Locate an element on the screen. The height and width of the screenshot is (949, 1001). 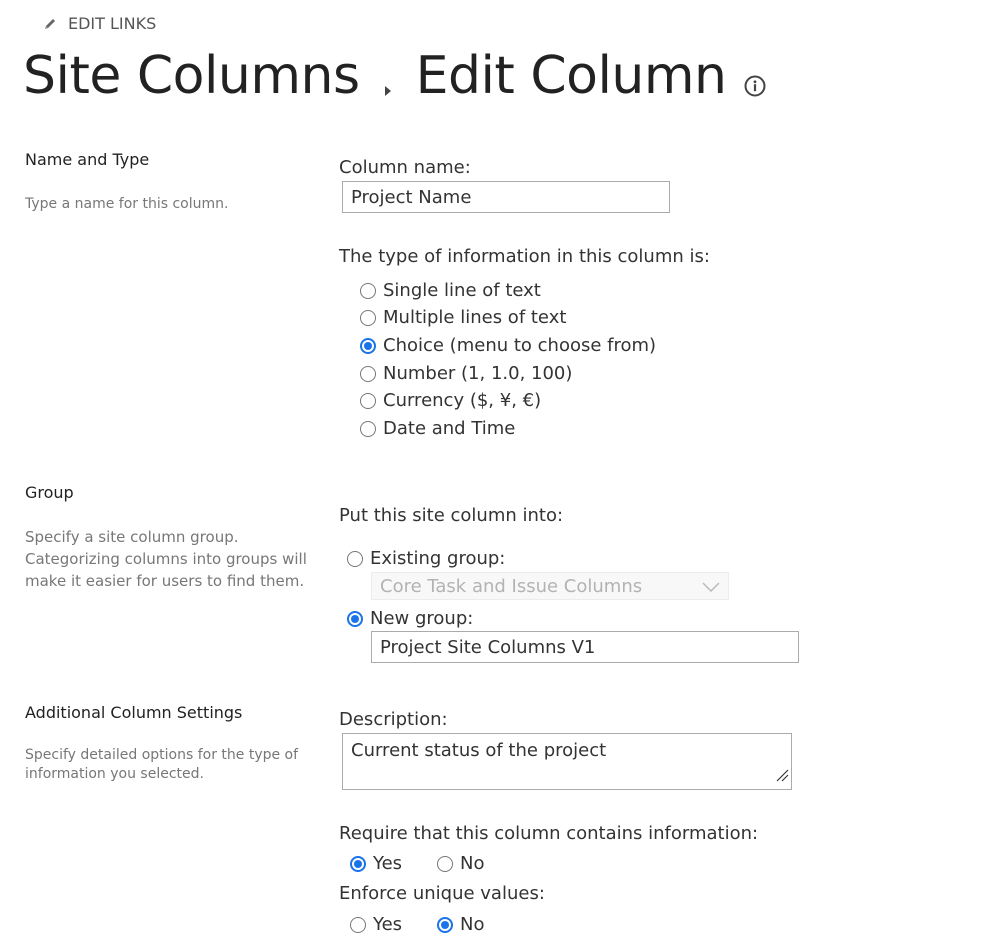
description-value: Current status of the project is located at coordinates (479, 750).